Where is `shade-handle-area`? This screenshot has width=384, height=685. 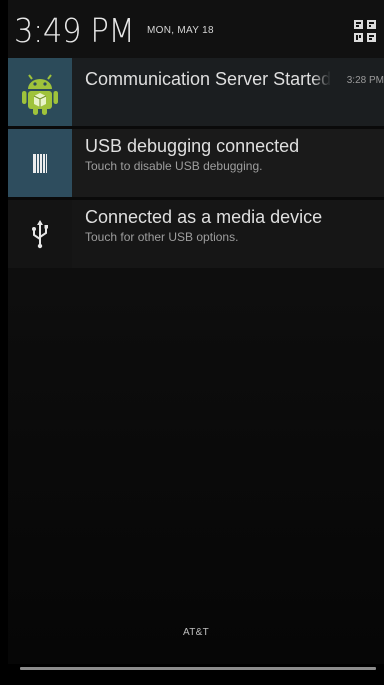 shade-handle-area is located at coordinates (192, 674).